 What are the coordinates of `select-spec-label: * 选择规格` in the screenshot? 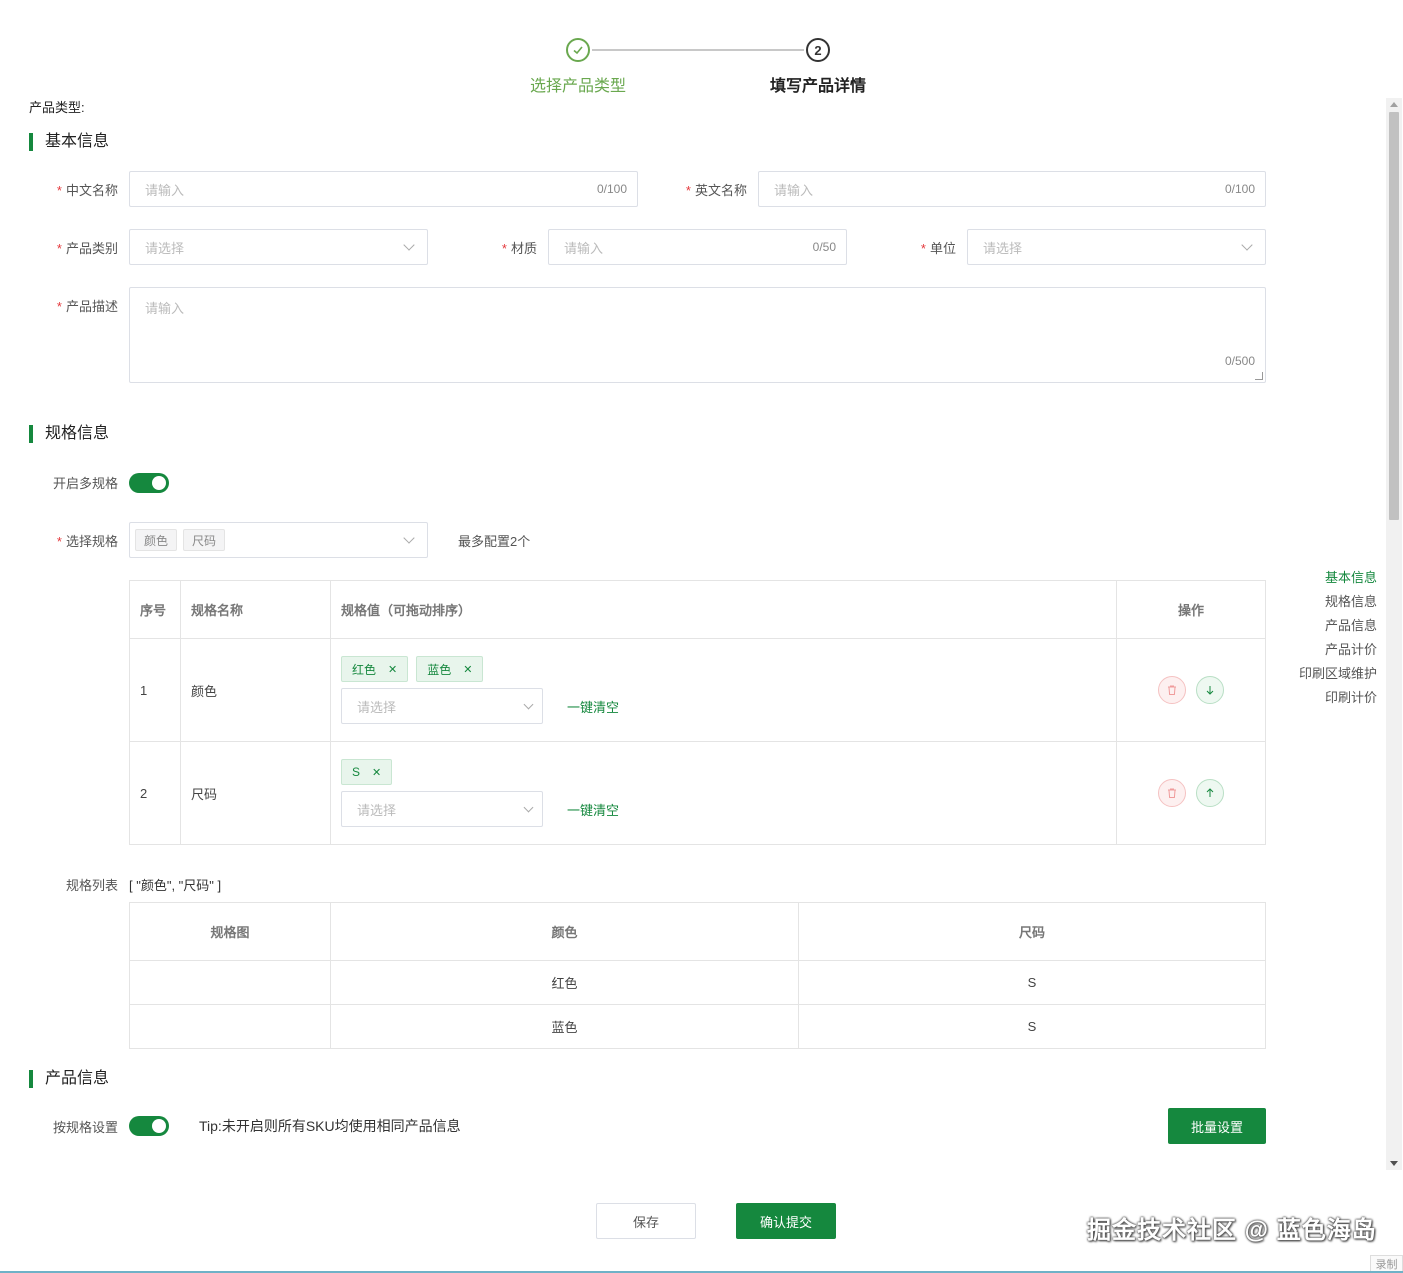 It's located at (87, 541).